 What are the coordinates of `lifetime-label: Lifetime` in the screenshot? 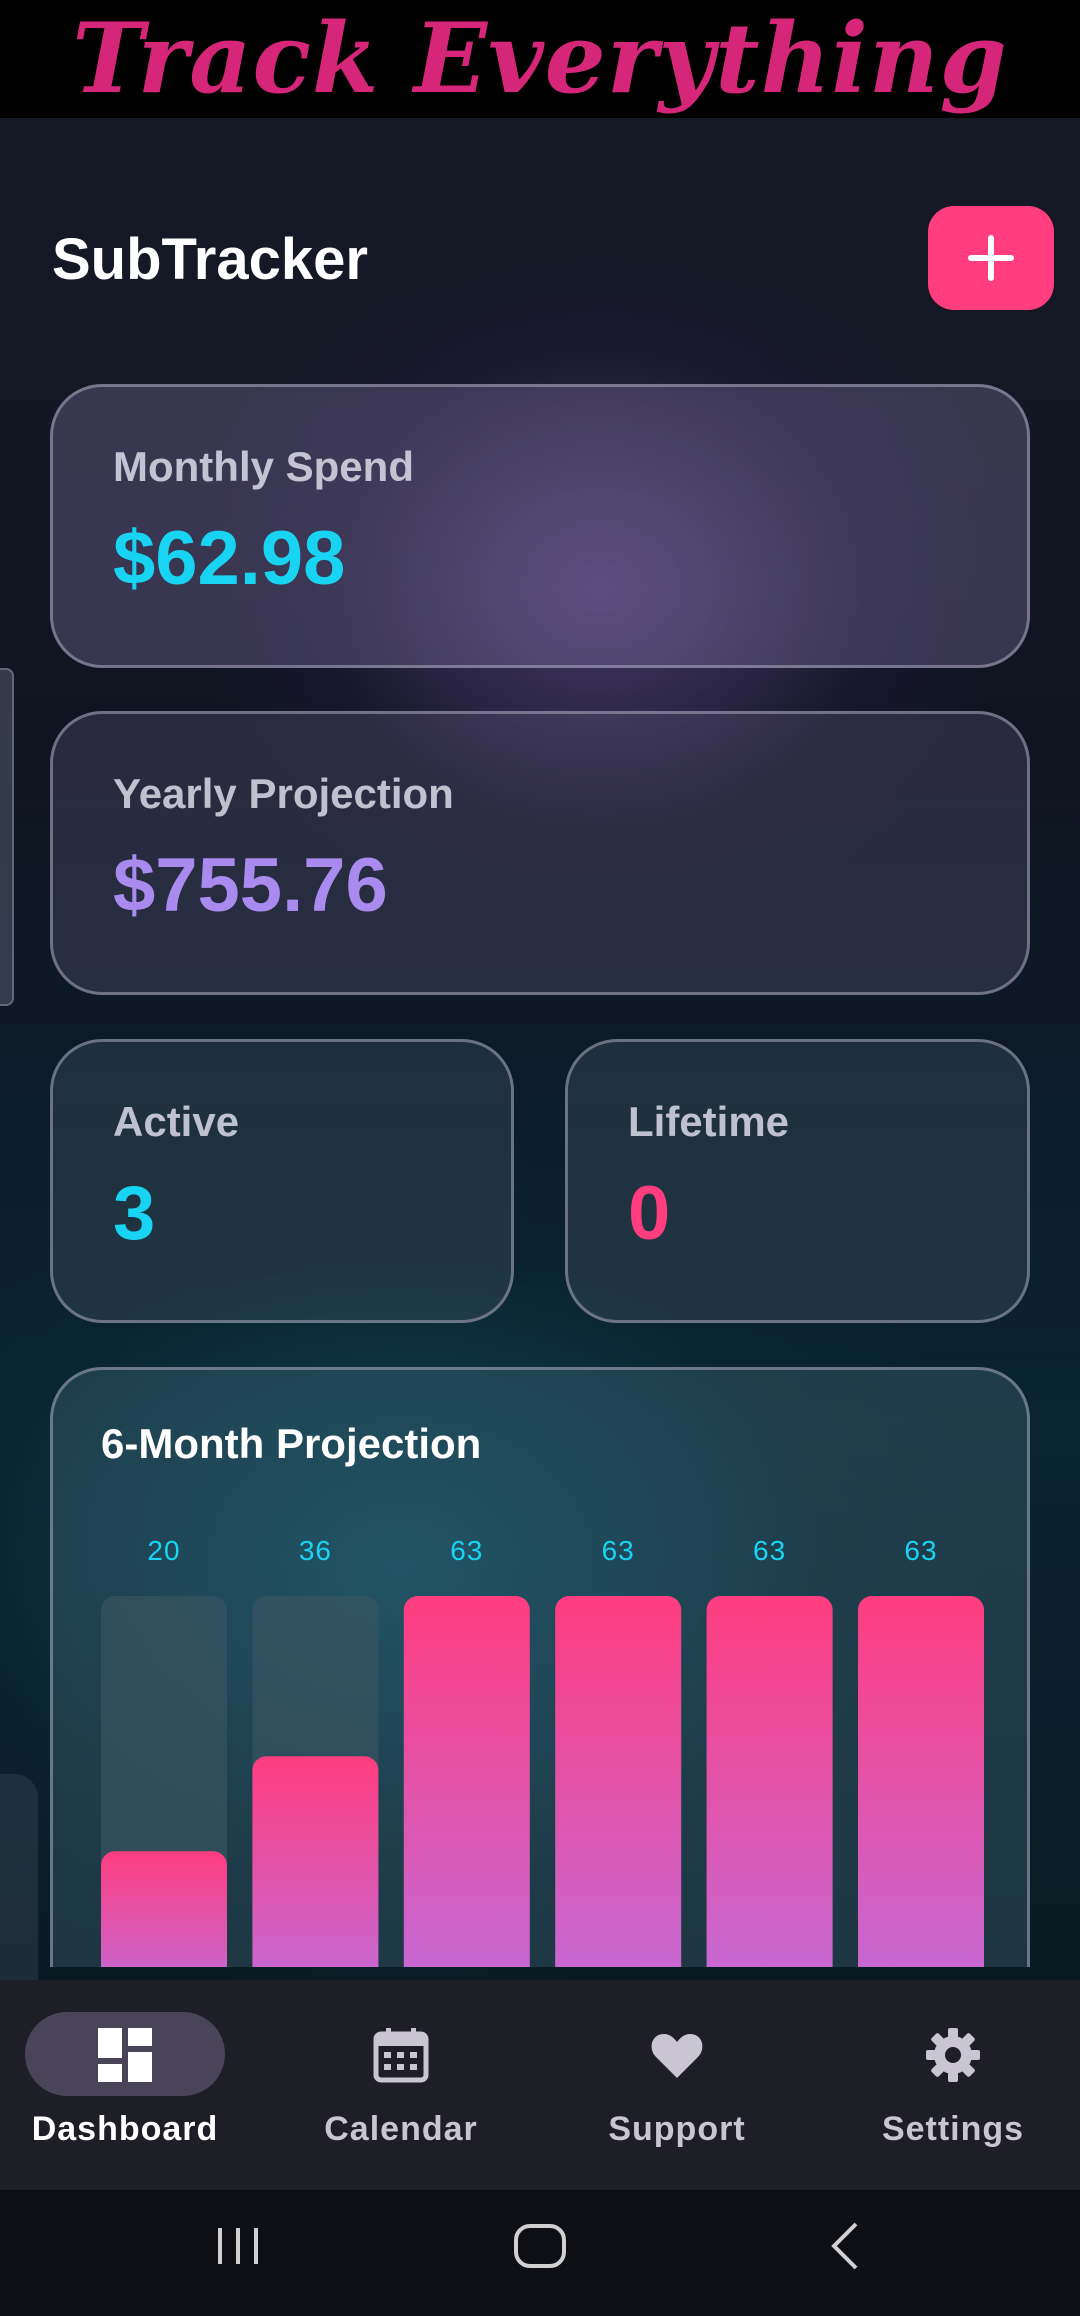 It's located at (709, 1121).